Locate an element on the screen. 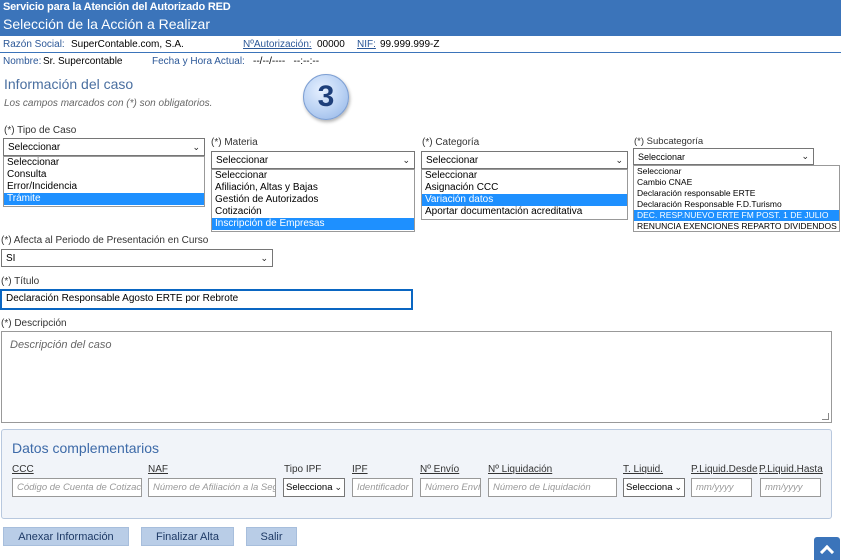  materia-option: Gestión de Autorizados is located at coordinates (313, 200).